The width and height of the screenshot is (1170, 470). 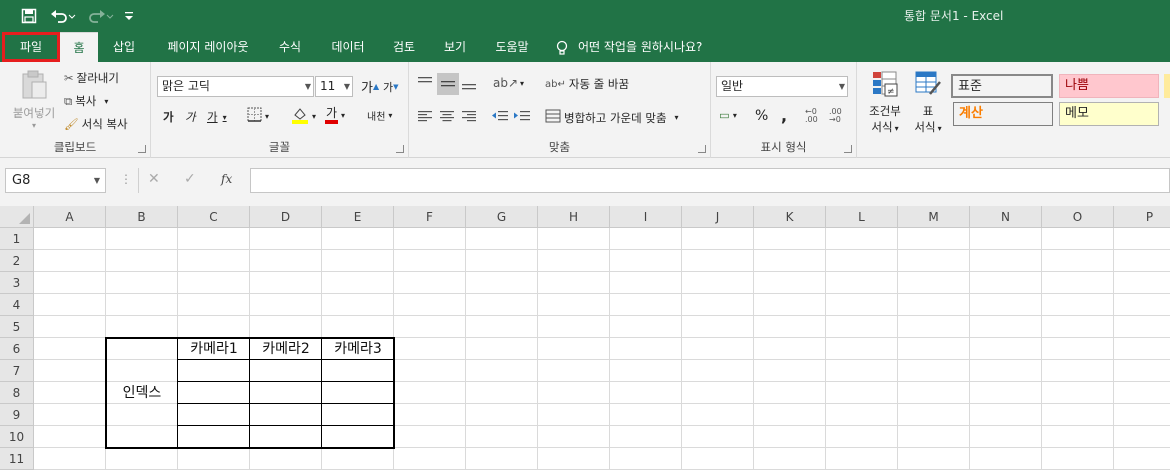 I want to click on column-header-j: J, so click(x=718, y=217).